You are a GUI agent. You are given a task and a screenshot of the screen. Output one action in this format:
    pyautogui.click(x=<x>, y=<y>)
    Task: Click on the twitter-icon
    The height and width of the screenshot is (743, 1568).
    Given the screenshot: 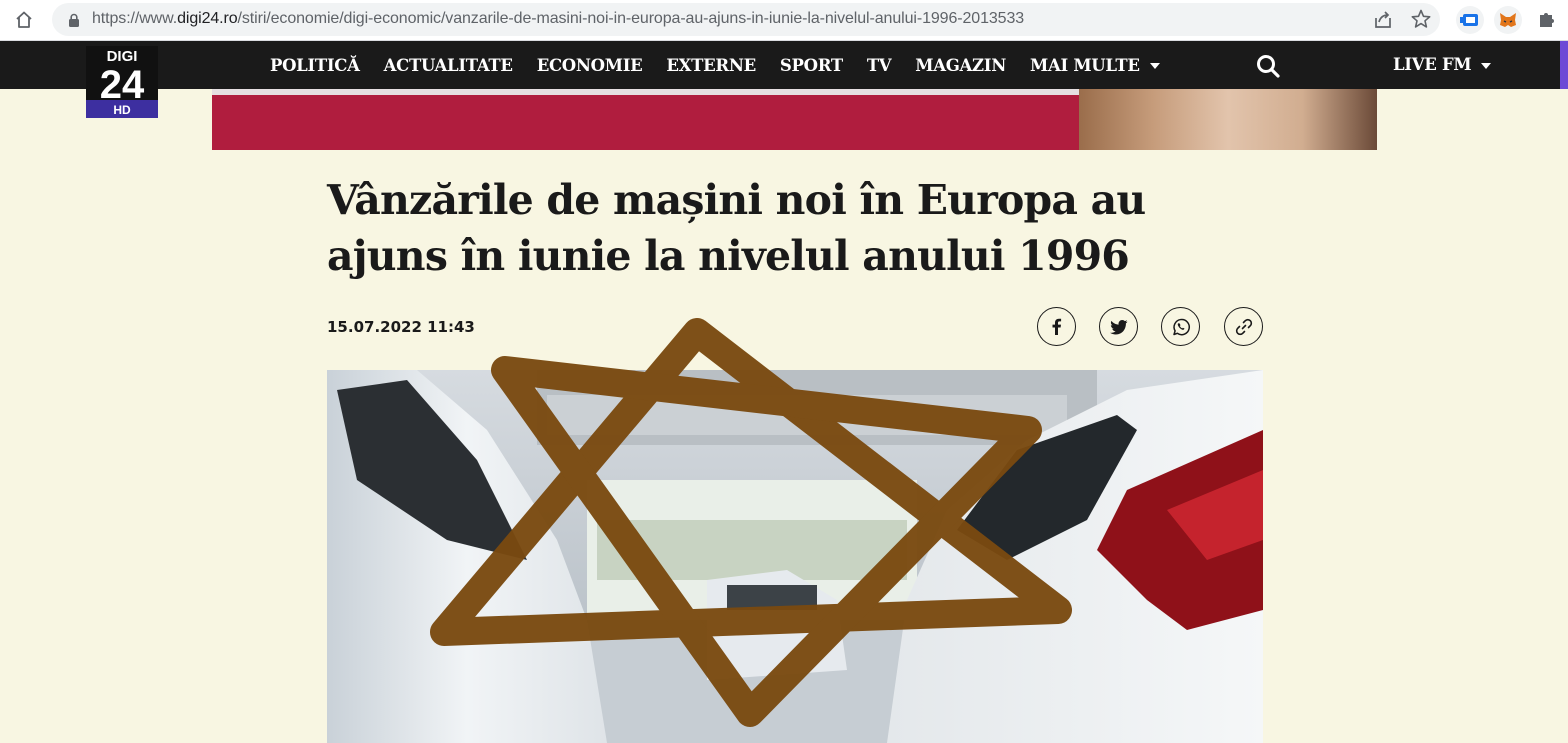 What is the action you would take?
    pyautogui.click(x=1118, y=326)
    